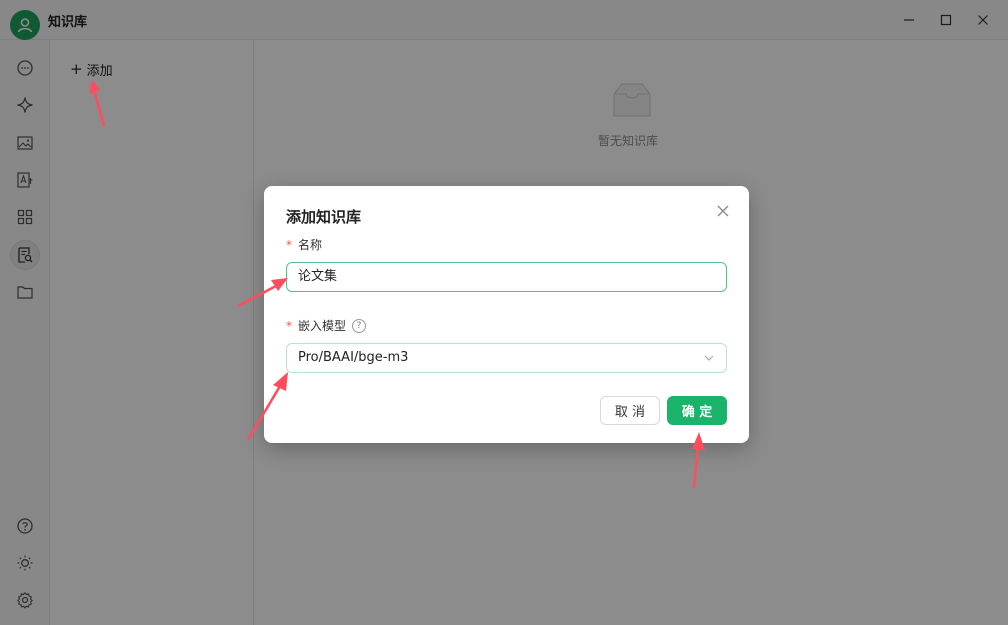 This screenshot has width=1008, height=625. I want to click on help-tooltip-icon: ?, so click(359, 325).